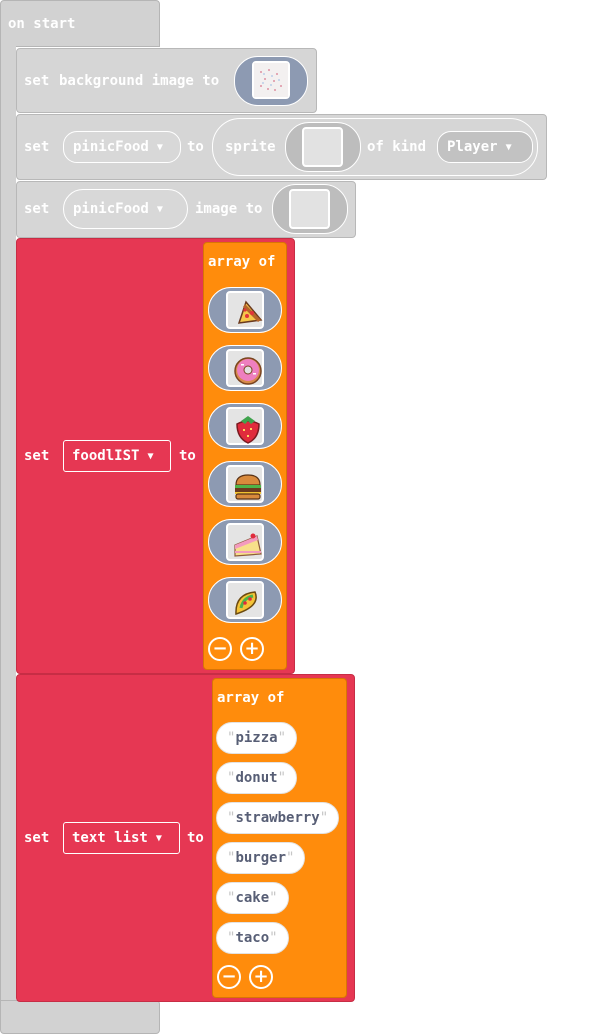 Image resolution: width=598 pixels, height=1034 pixels. I want to click on string-value: burger, so click(261, 858).